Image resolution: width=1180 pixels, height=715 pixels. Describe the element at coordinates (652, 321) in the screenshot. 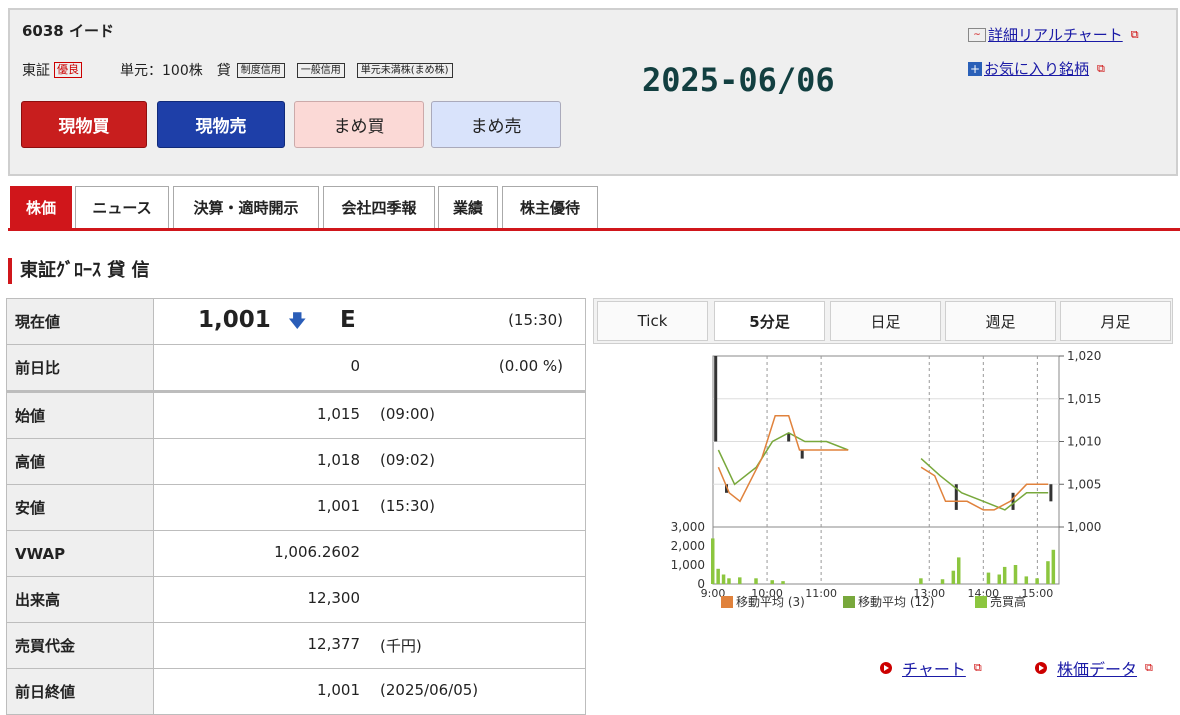

I see `chart-tab-tick: Tick` at that location.